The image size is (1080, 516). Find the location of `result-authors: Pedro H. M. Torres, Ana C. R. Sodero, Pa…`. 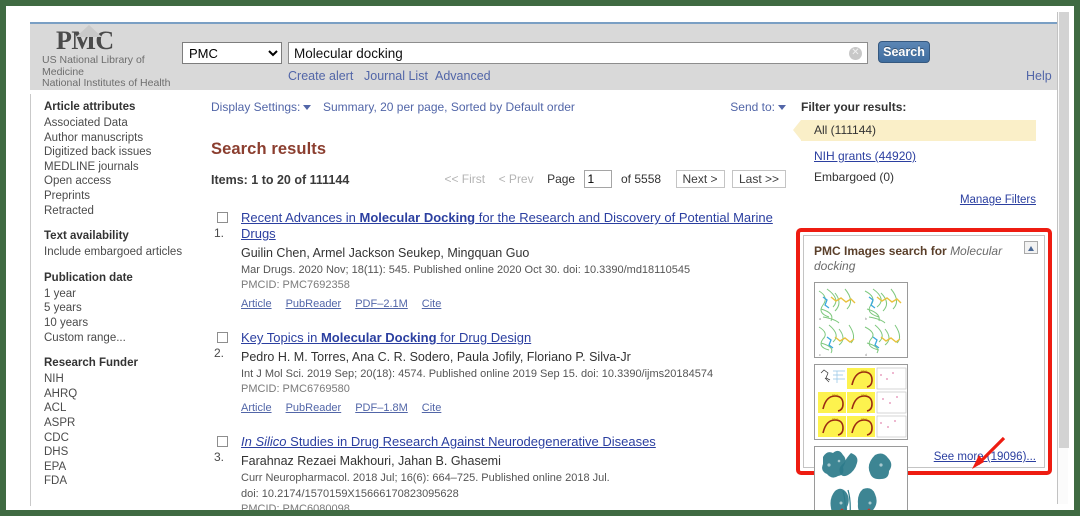

result-authors: Pedro H. M. Torres, Ana C. R. Sodero, Pa… is located at coordinates (436, 357).